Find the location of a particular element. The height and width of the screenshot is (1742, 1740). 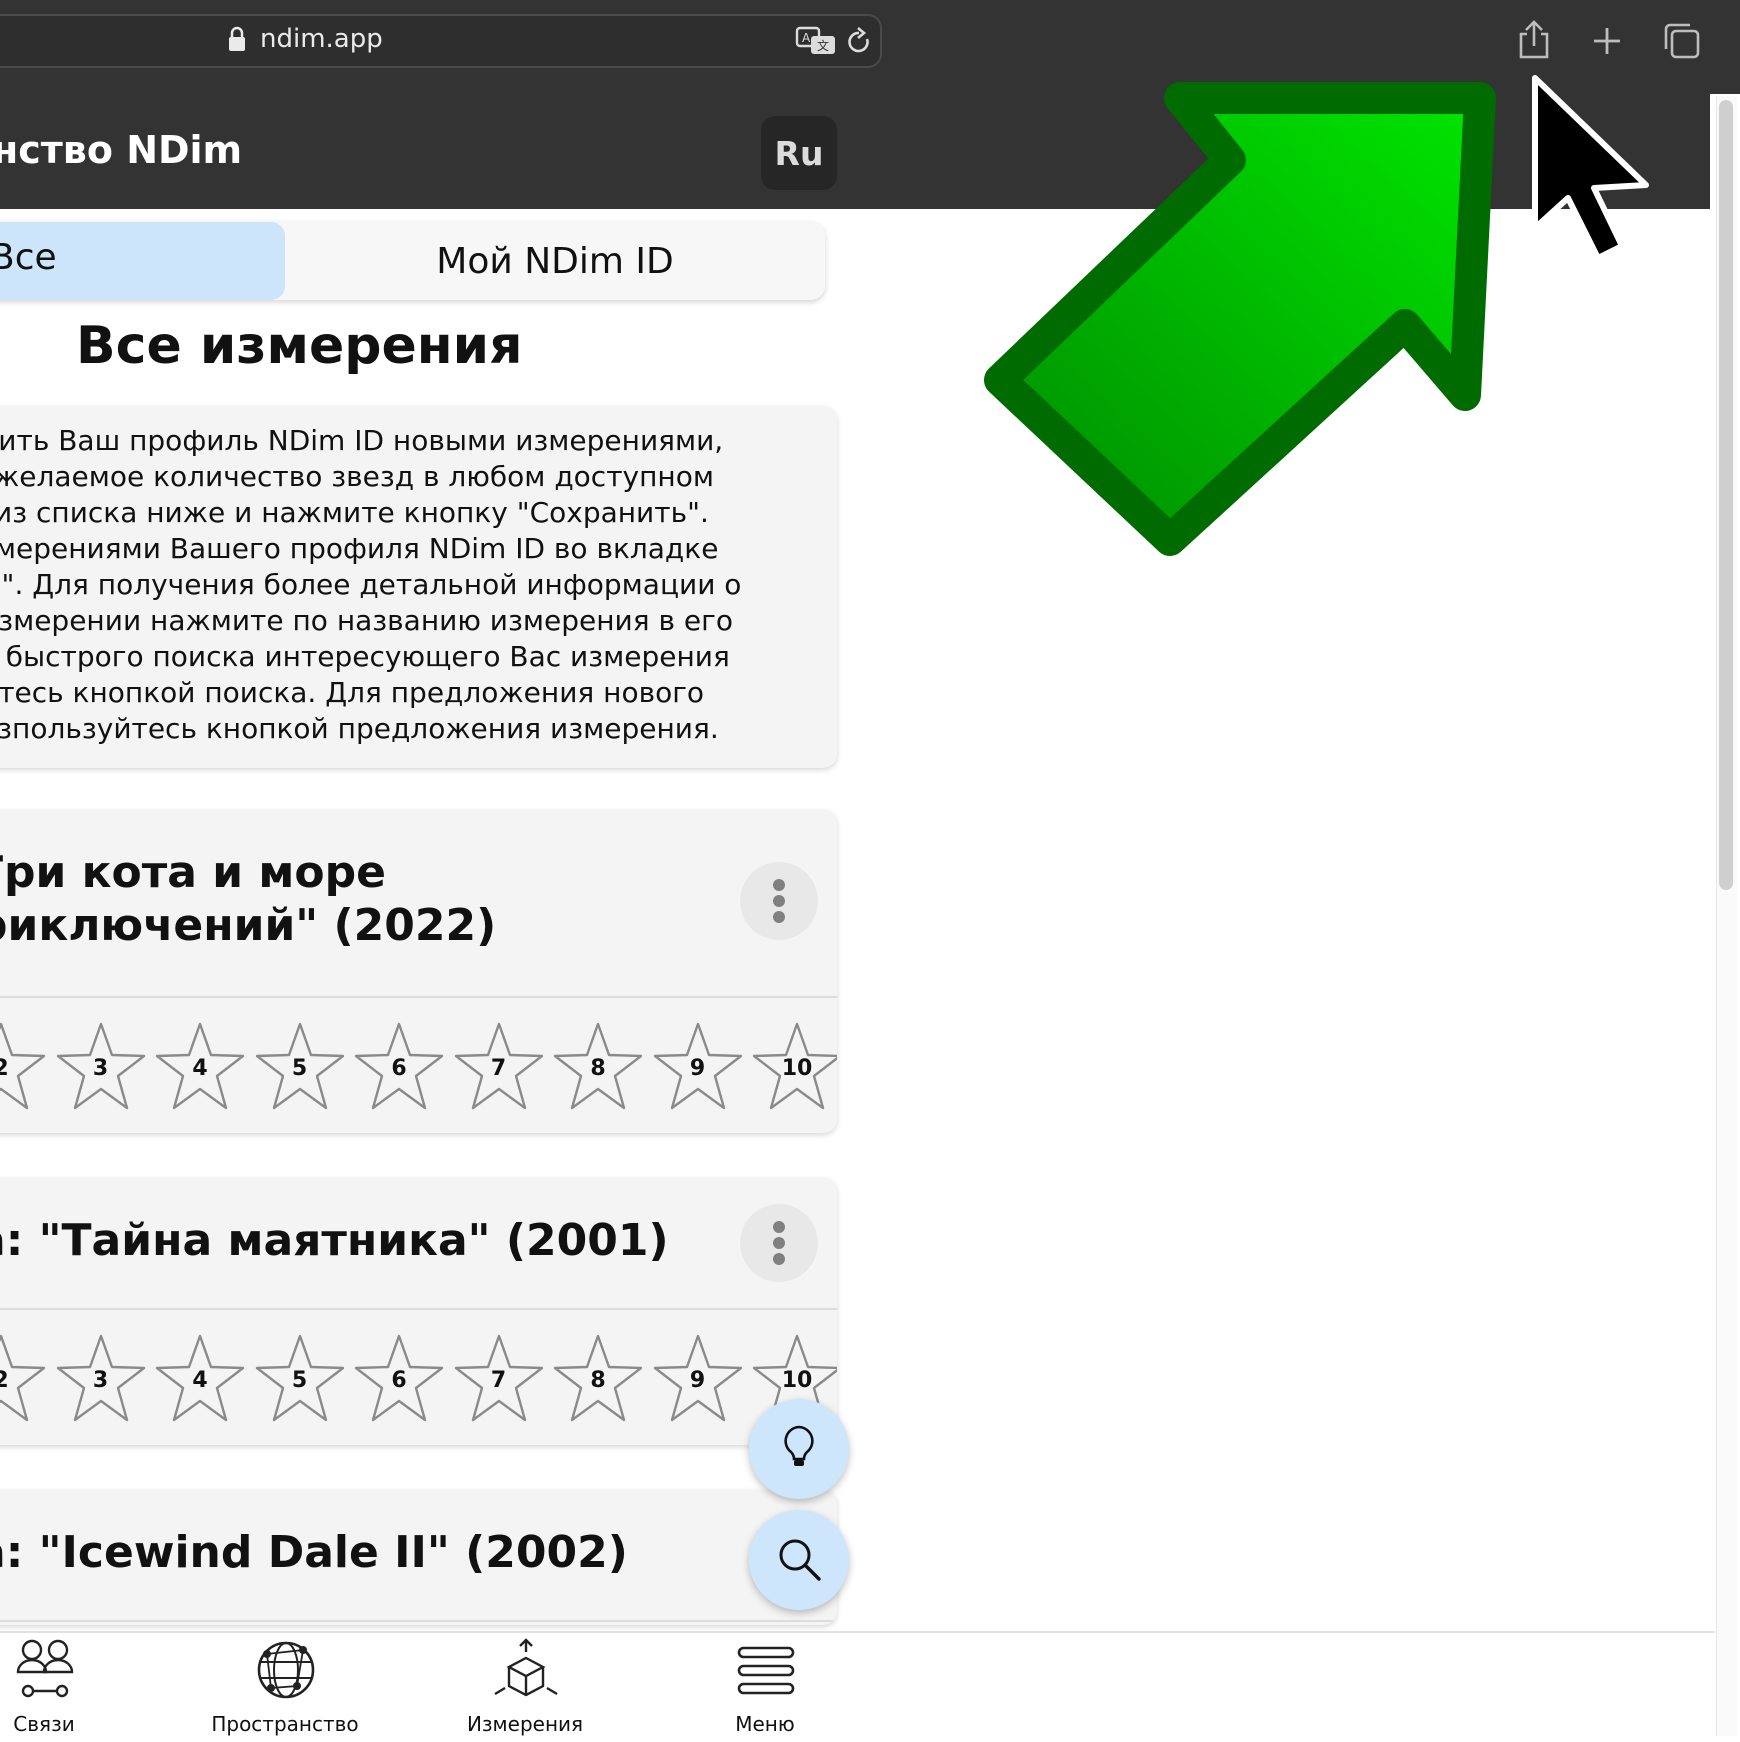

nav-item-space: Пространство is located at coordinates (285, 1686).